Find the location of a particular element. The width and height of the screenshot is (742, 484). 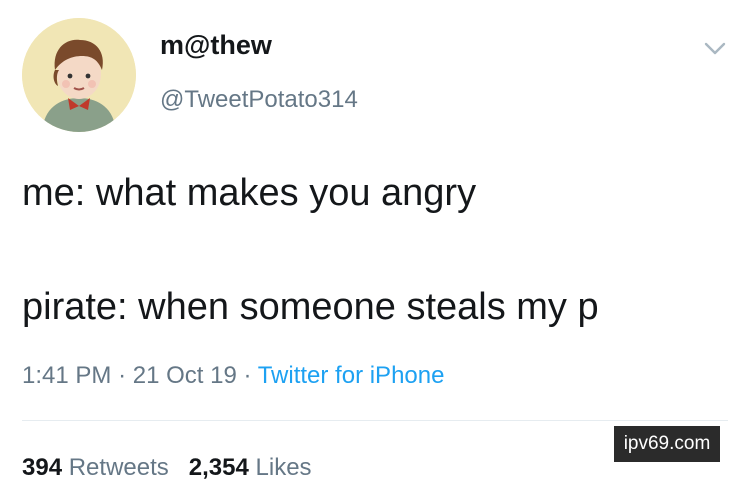

chevron-down-icon is located at coordinates (715, 49).